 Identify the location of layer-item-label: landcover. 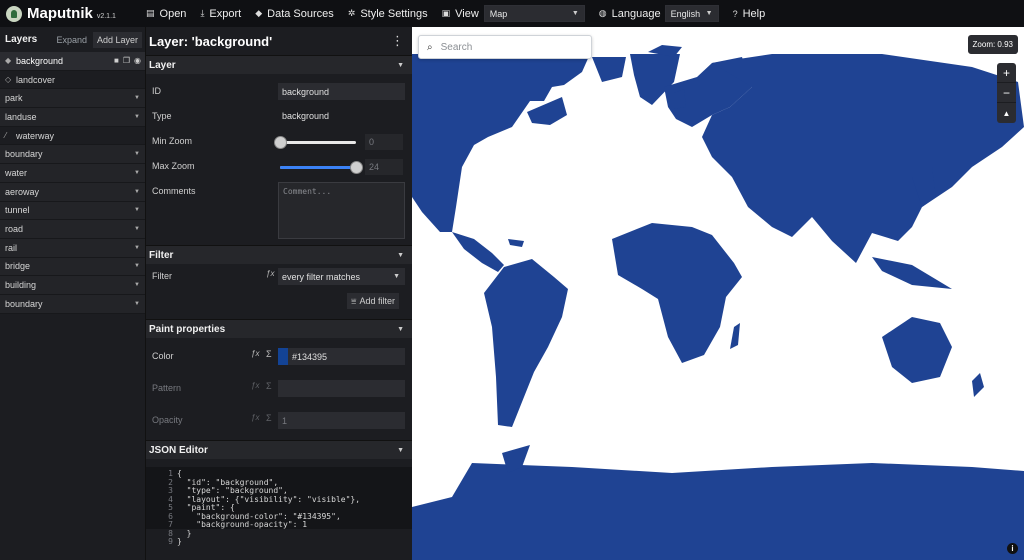
(36, 79).